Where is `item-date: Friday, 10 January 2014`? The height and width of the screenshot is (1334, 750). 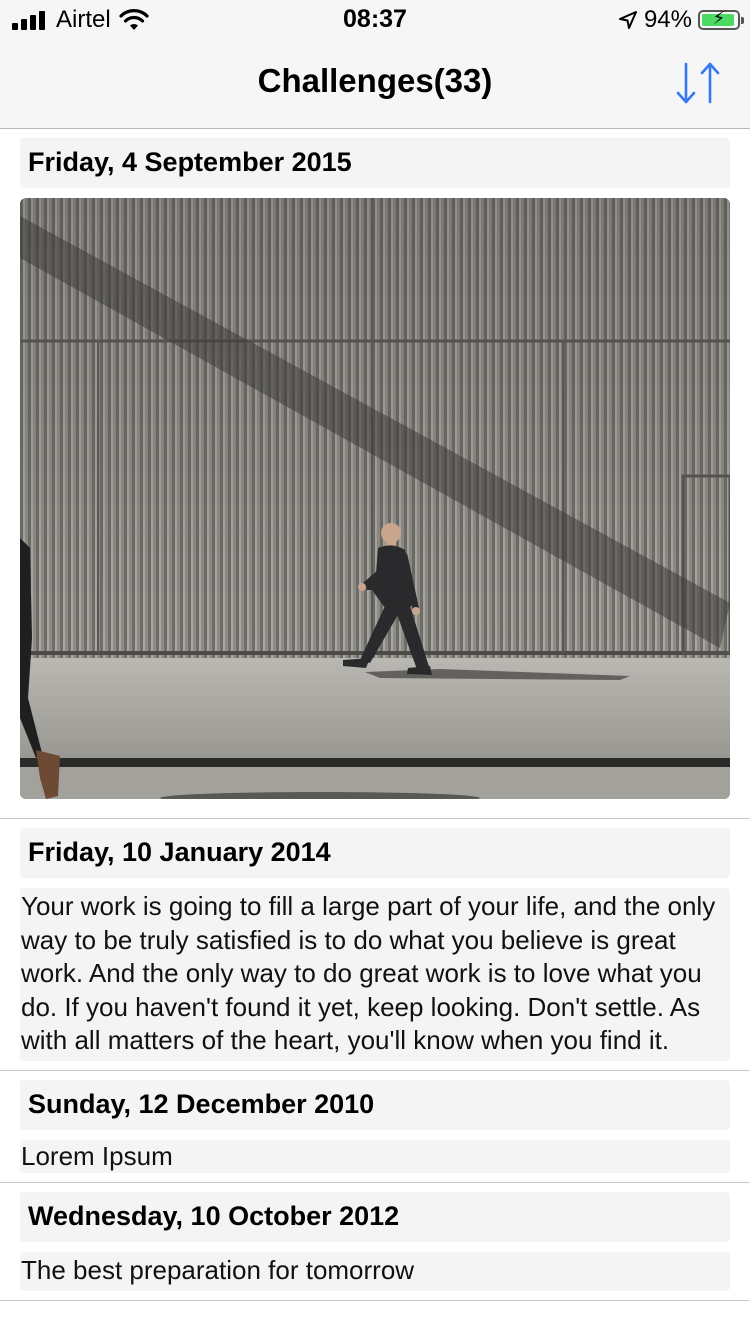 item-date: Friday, 10 January 2014 is located at coordinates (375, 853).